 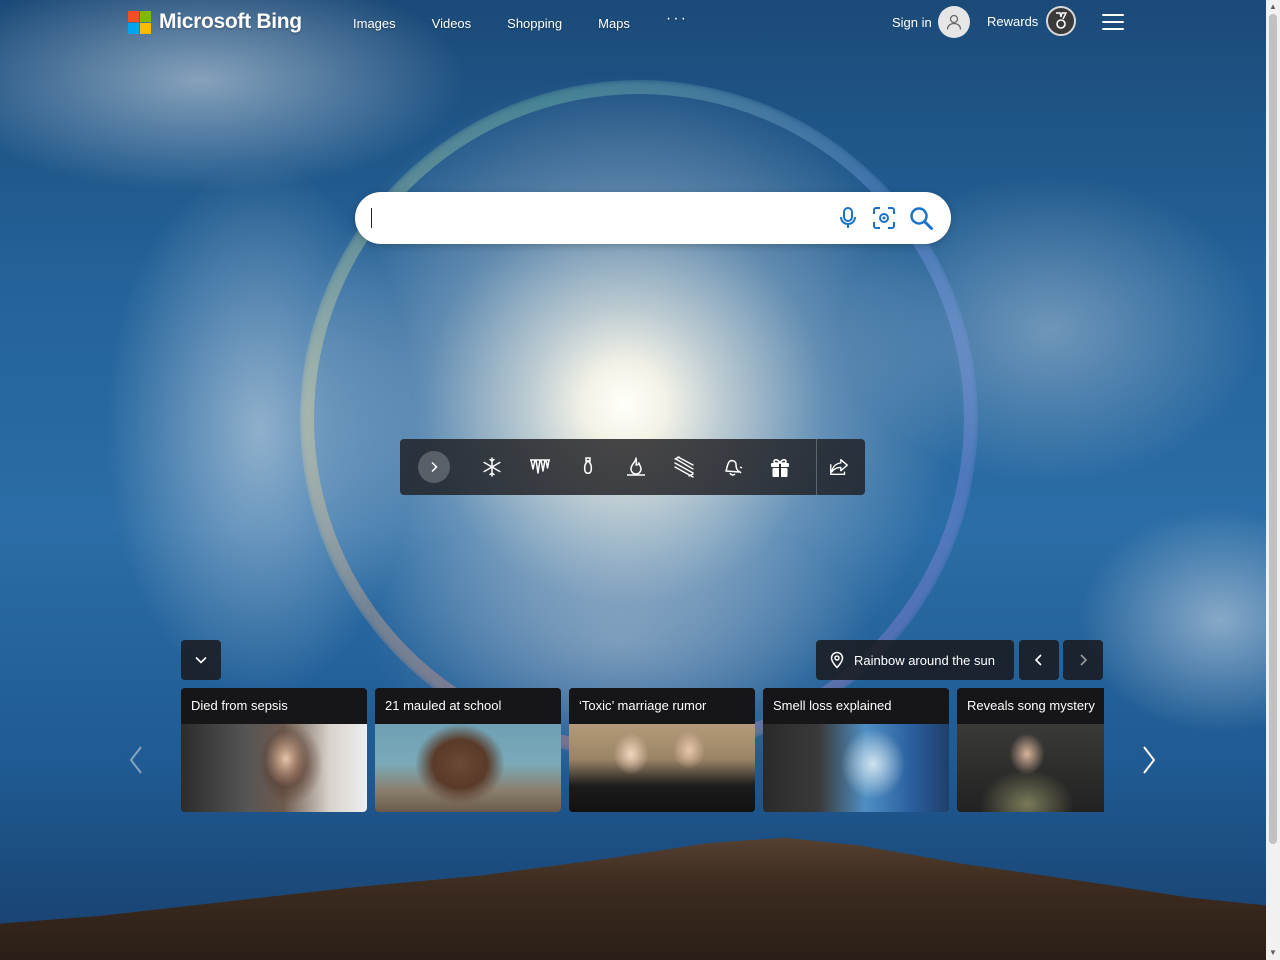 What do you see at coordinates (884, 218) in the screenshot?
I see `visual-search-icon` at bounding box center [884, 218].